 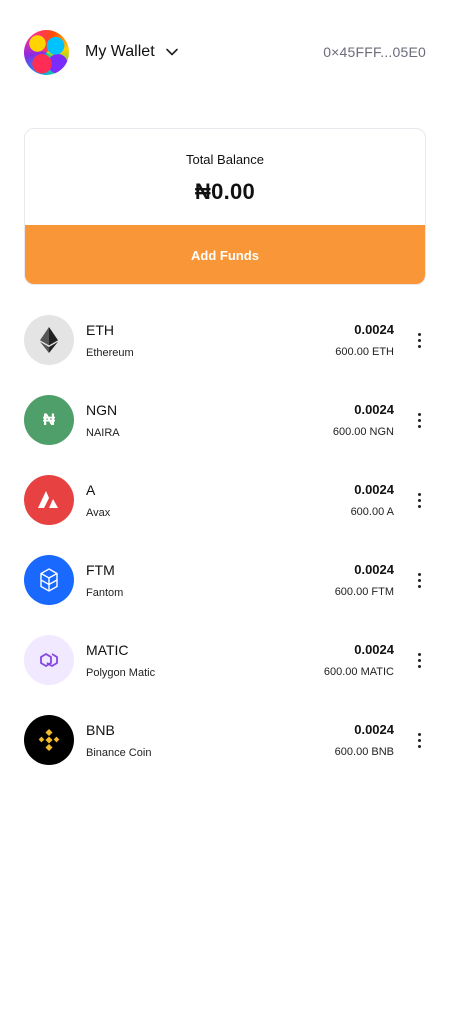 What do you see at coordinates (225, 340) in the screenshot?
I see `asset-row-eth: ETH Ethereum 0.0024 600.00 ETH` at bounding box center [225, 340].